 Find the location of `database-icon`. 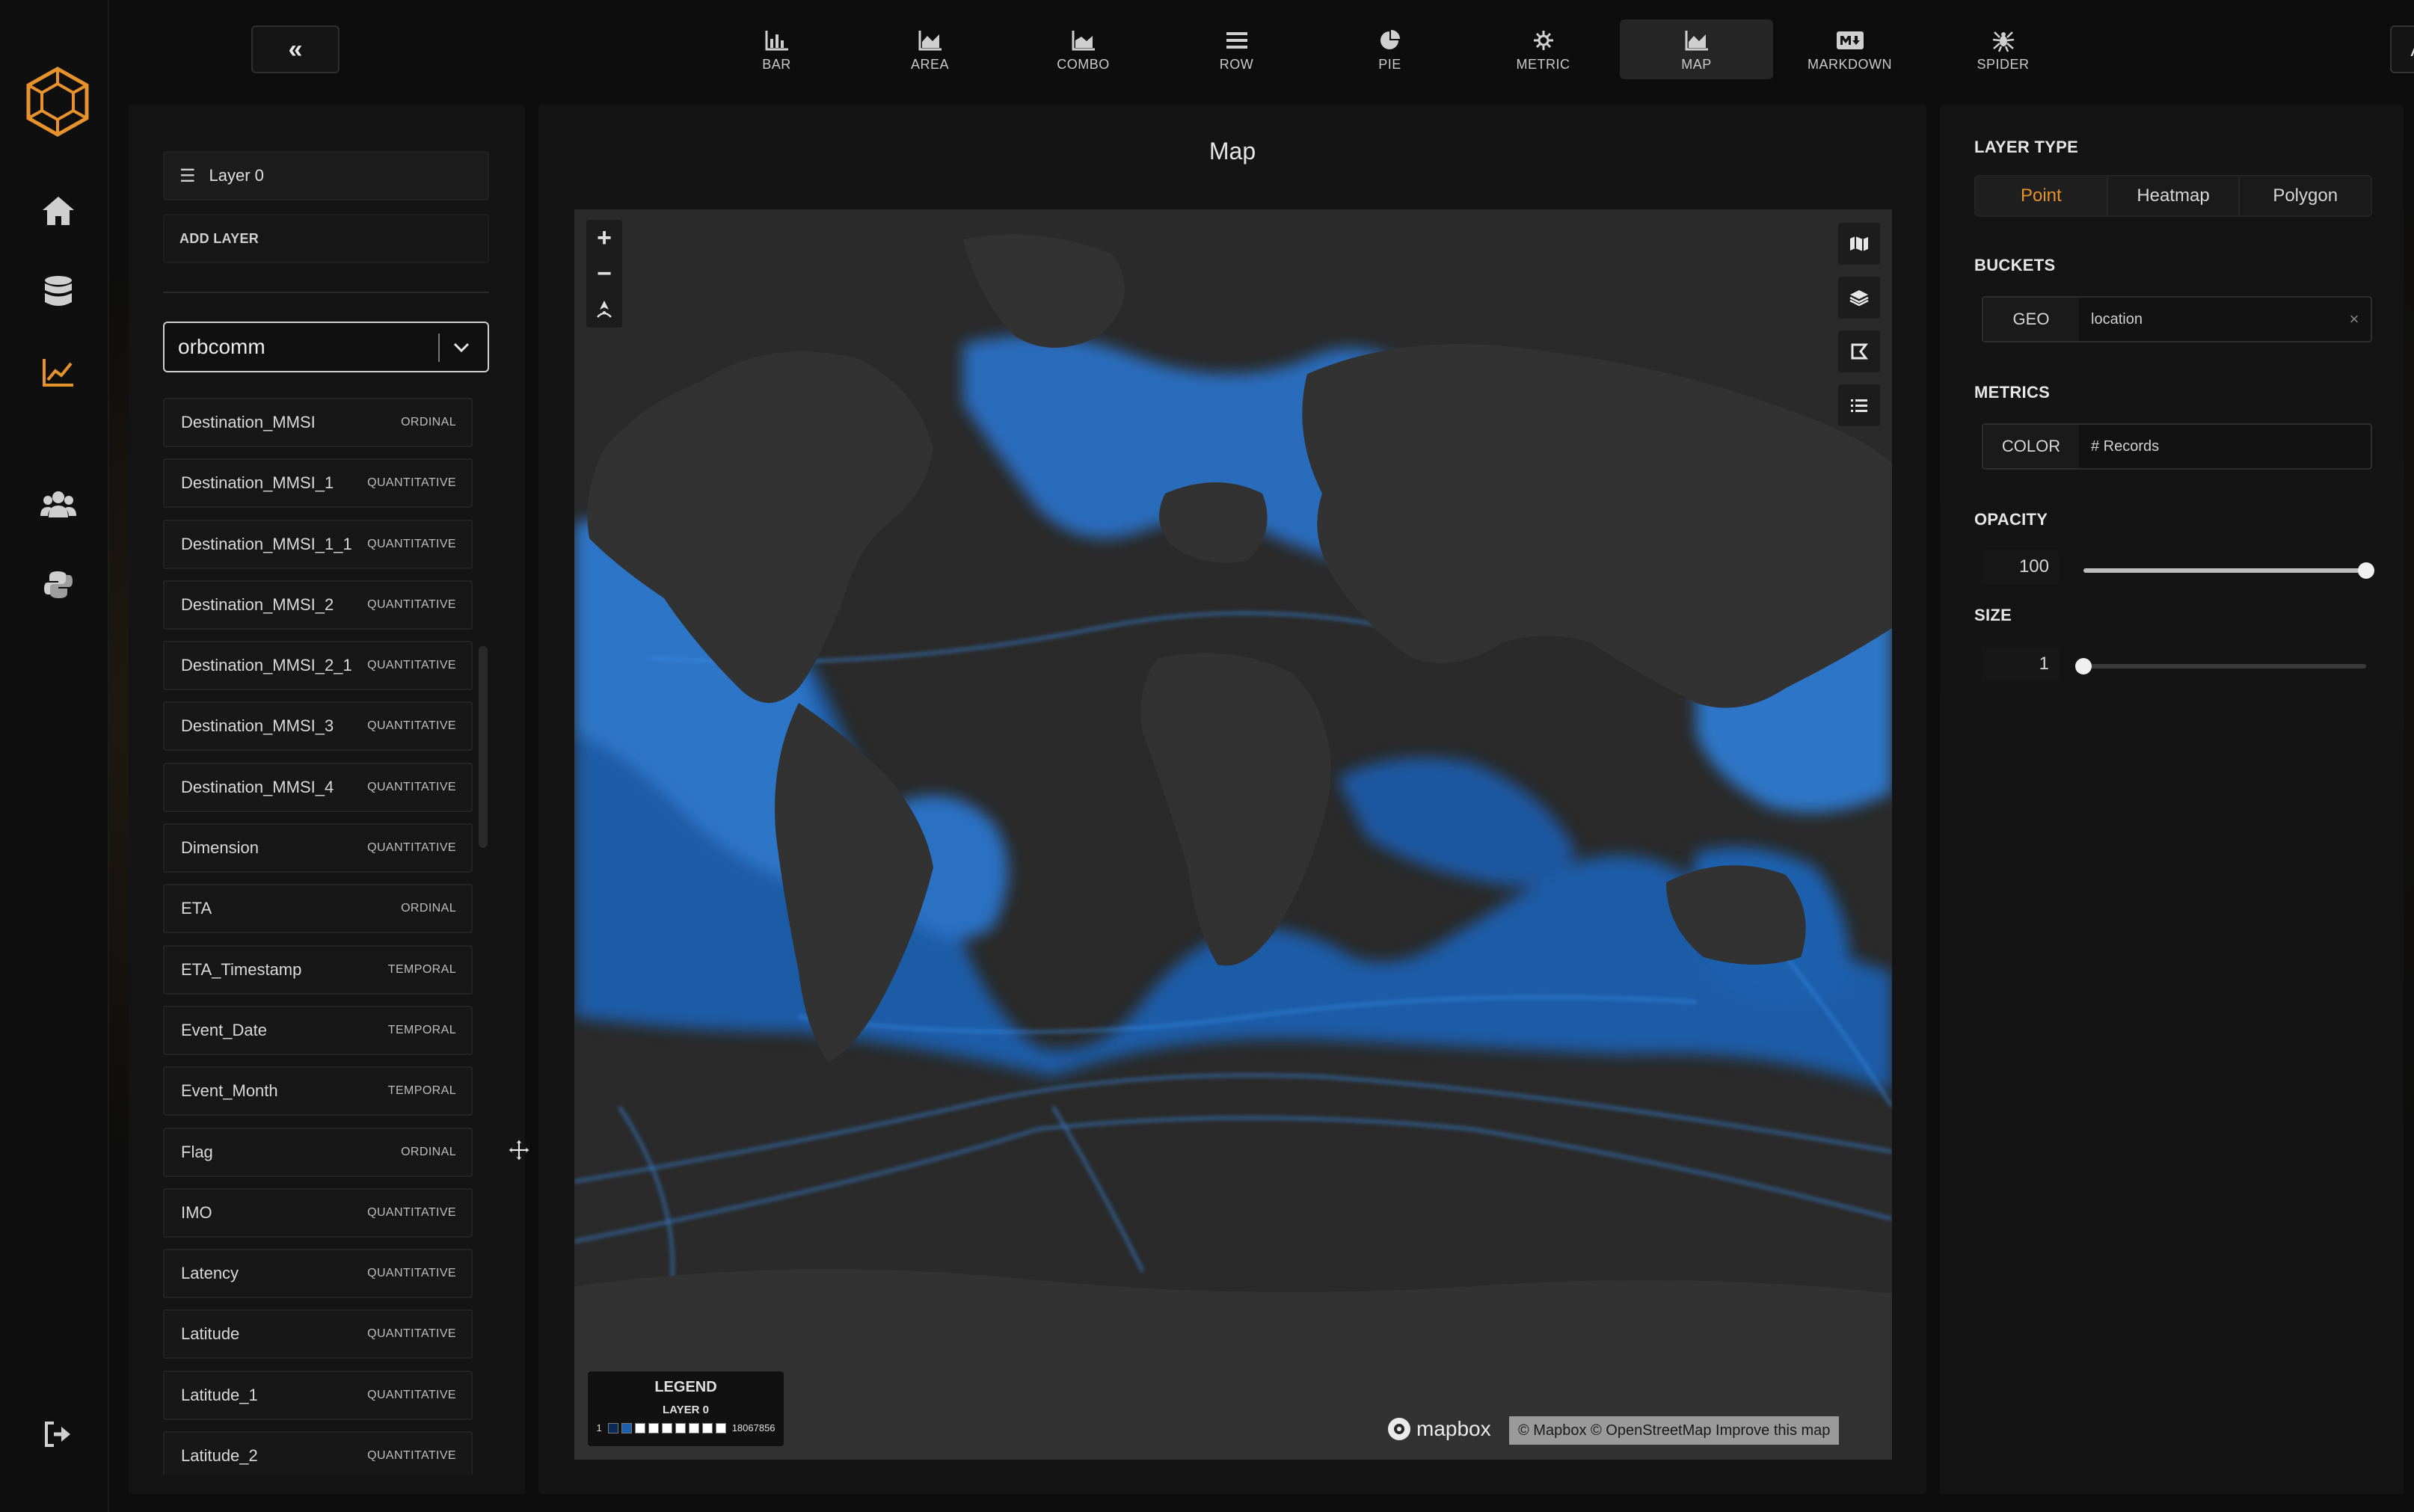

database-icon is located at coordinates (58, 291).